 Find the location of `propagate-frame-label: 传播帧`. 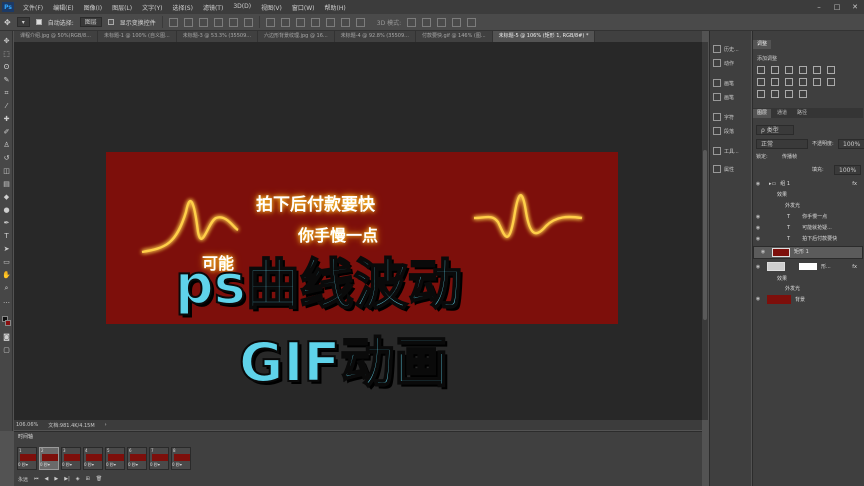

propagate-frame-label: 传播帧 is located at coordinates (789, 156).